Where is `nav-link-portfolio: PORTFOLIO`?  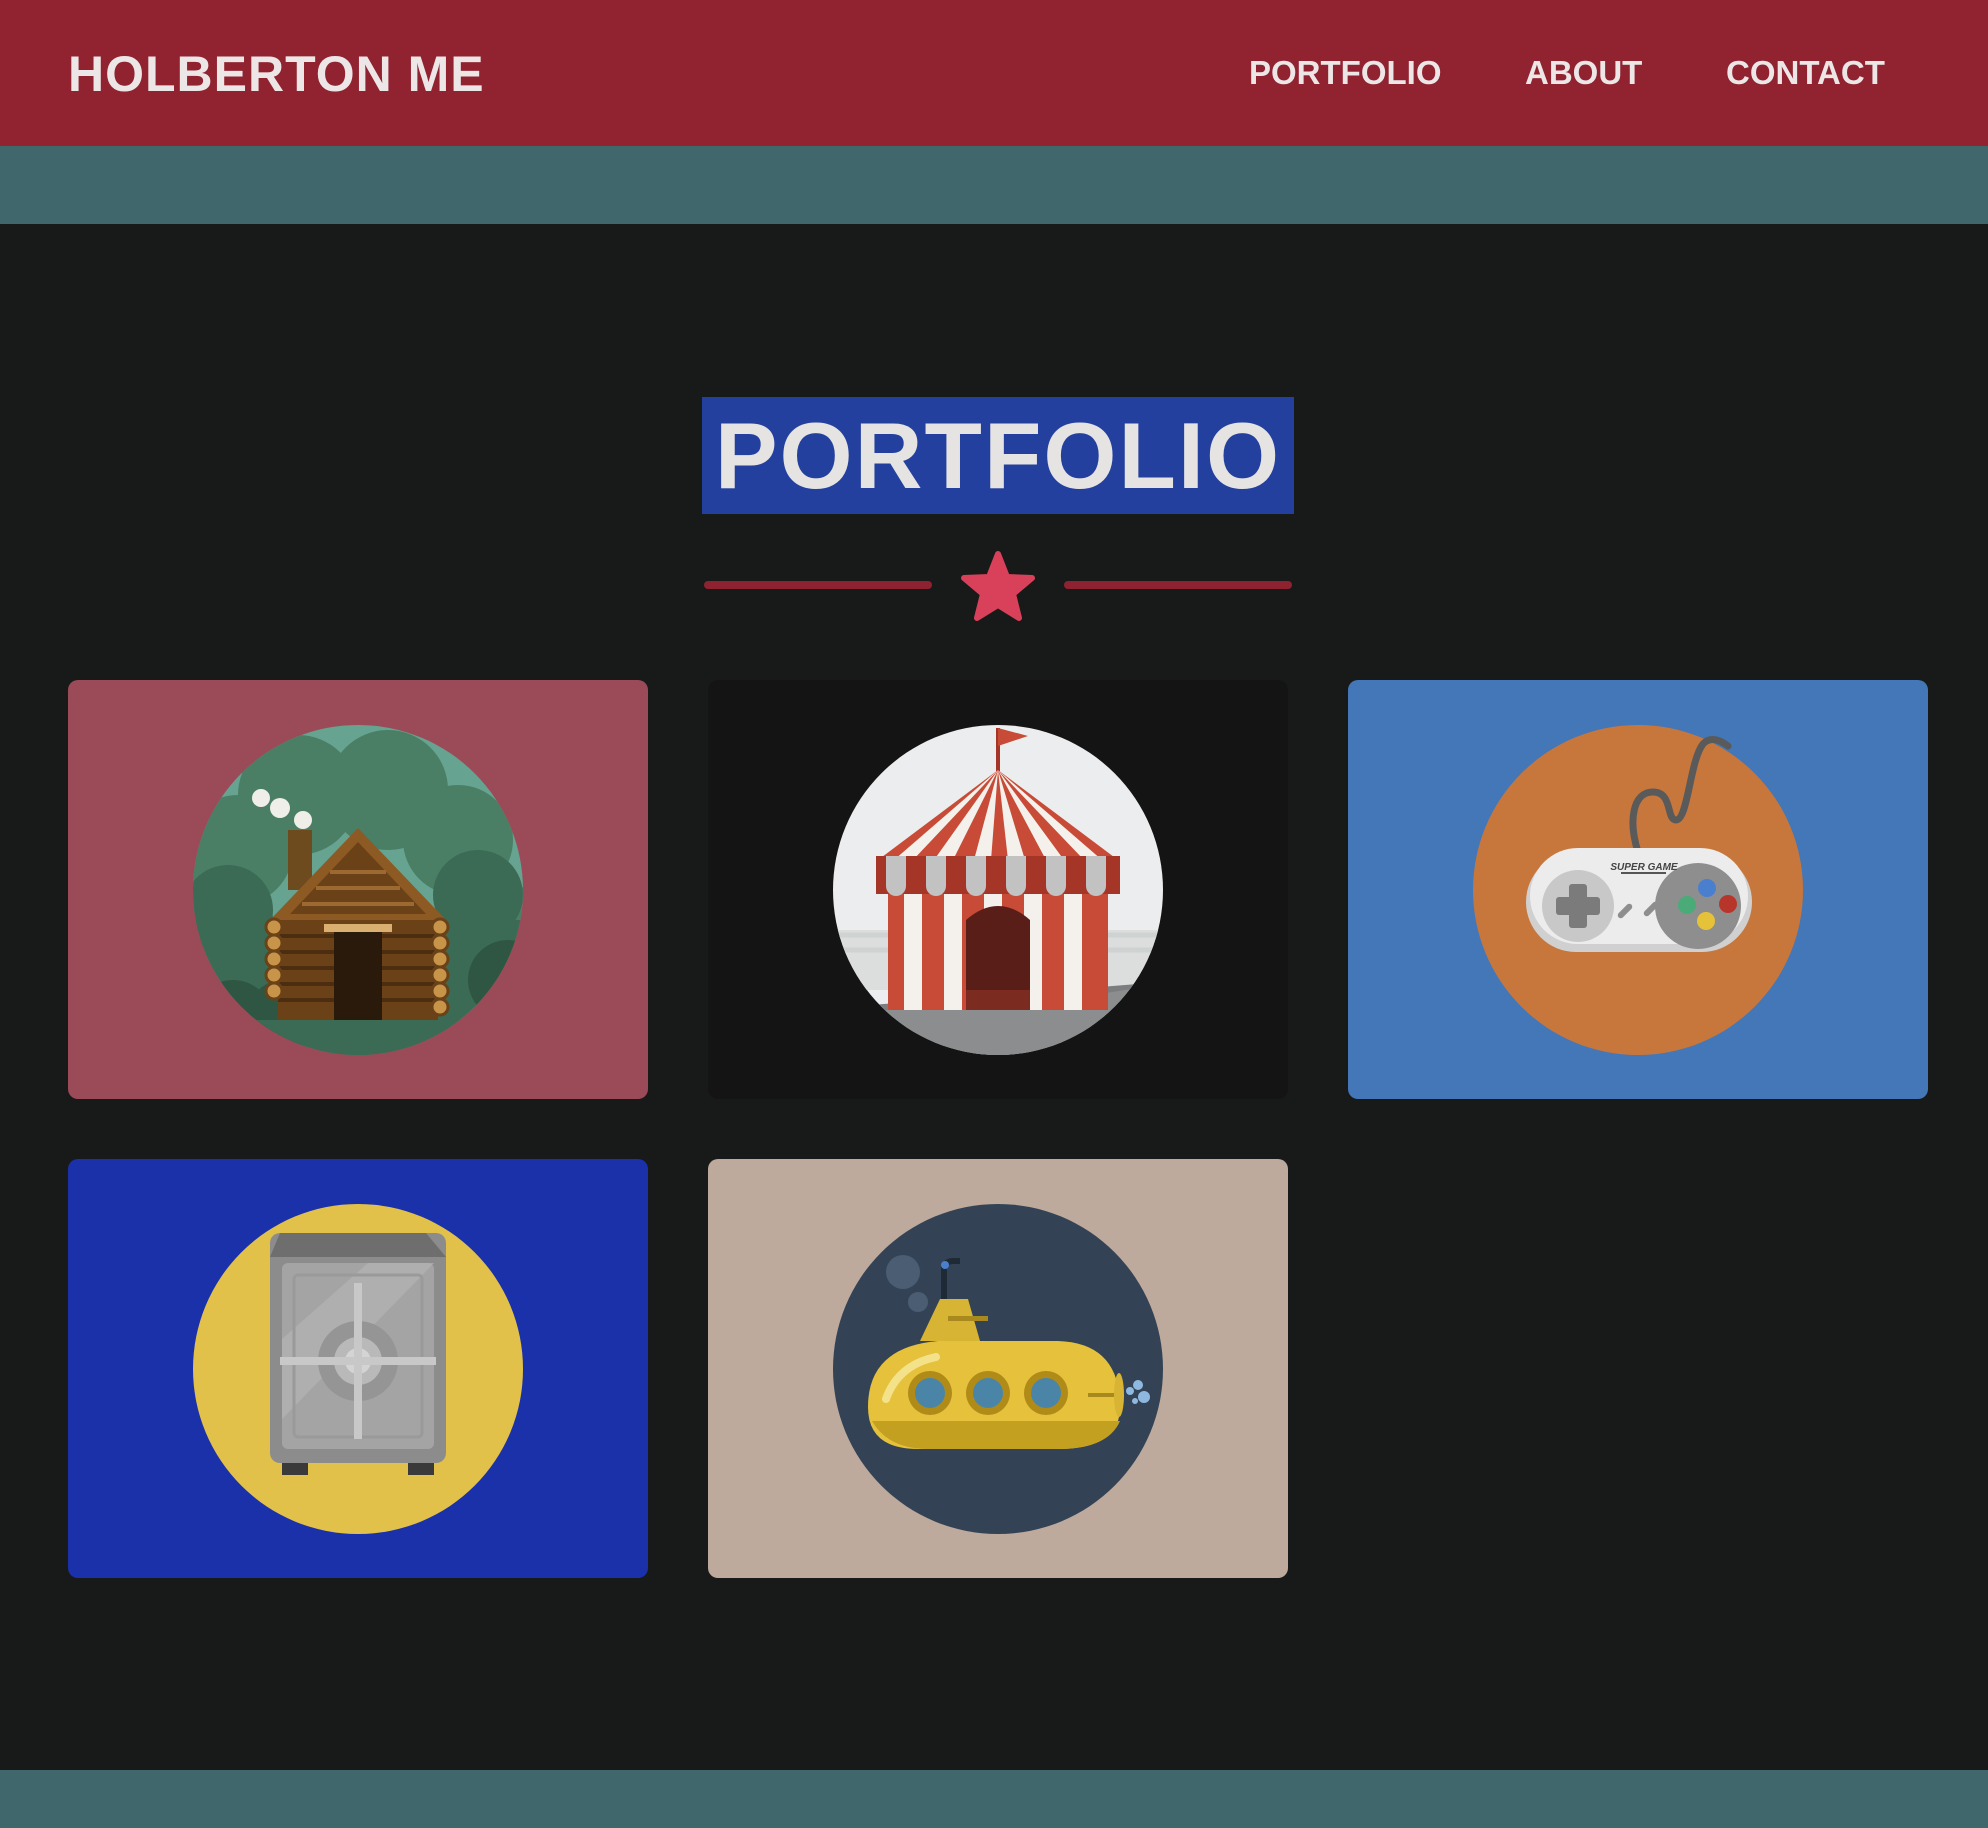 nav-link-portfolio: PORTFOLIO is located at coordinates (1345, 73).